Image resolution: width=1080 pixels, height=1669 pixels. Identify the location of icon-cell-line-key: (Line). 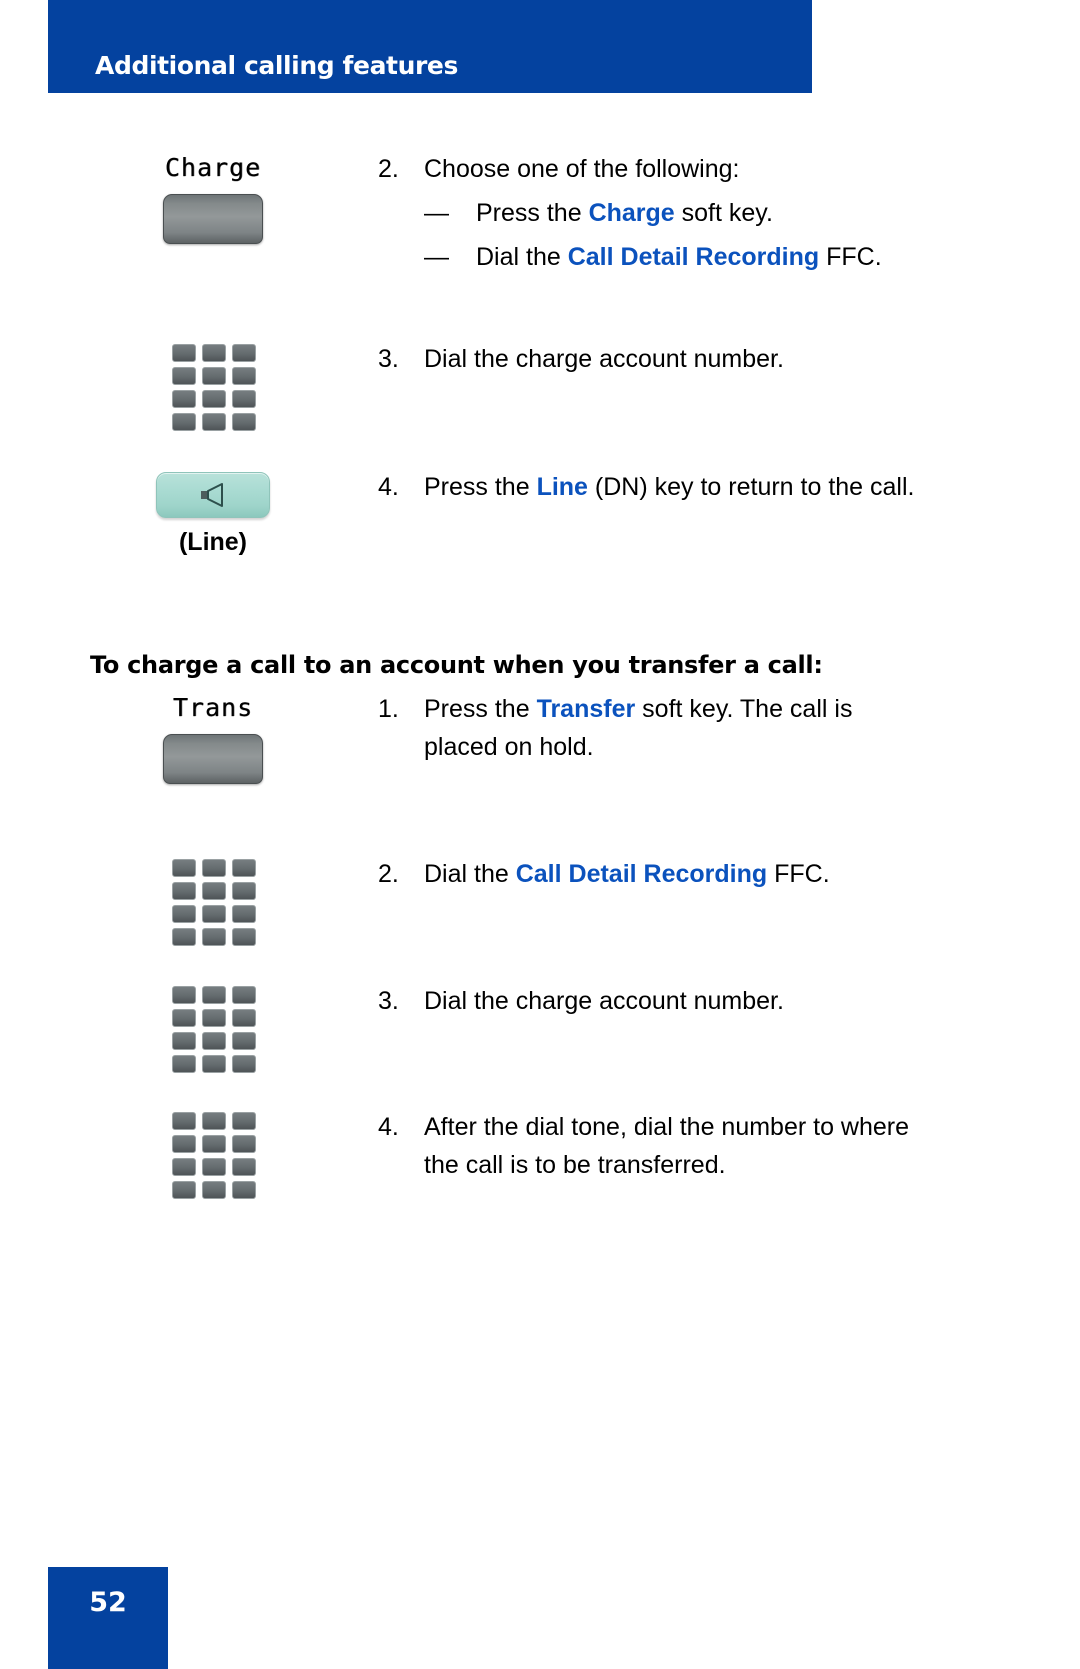
(213, 512).